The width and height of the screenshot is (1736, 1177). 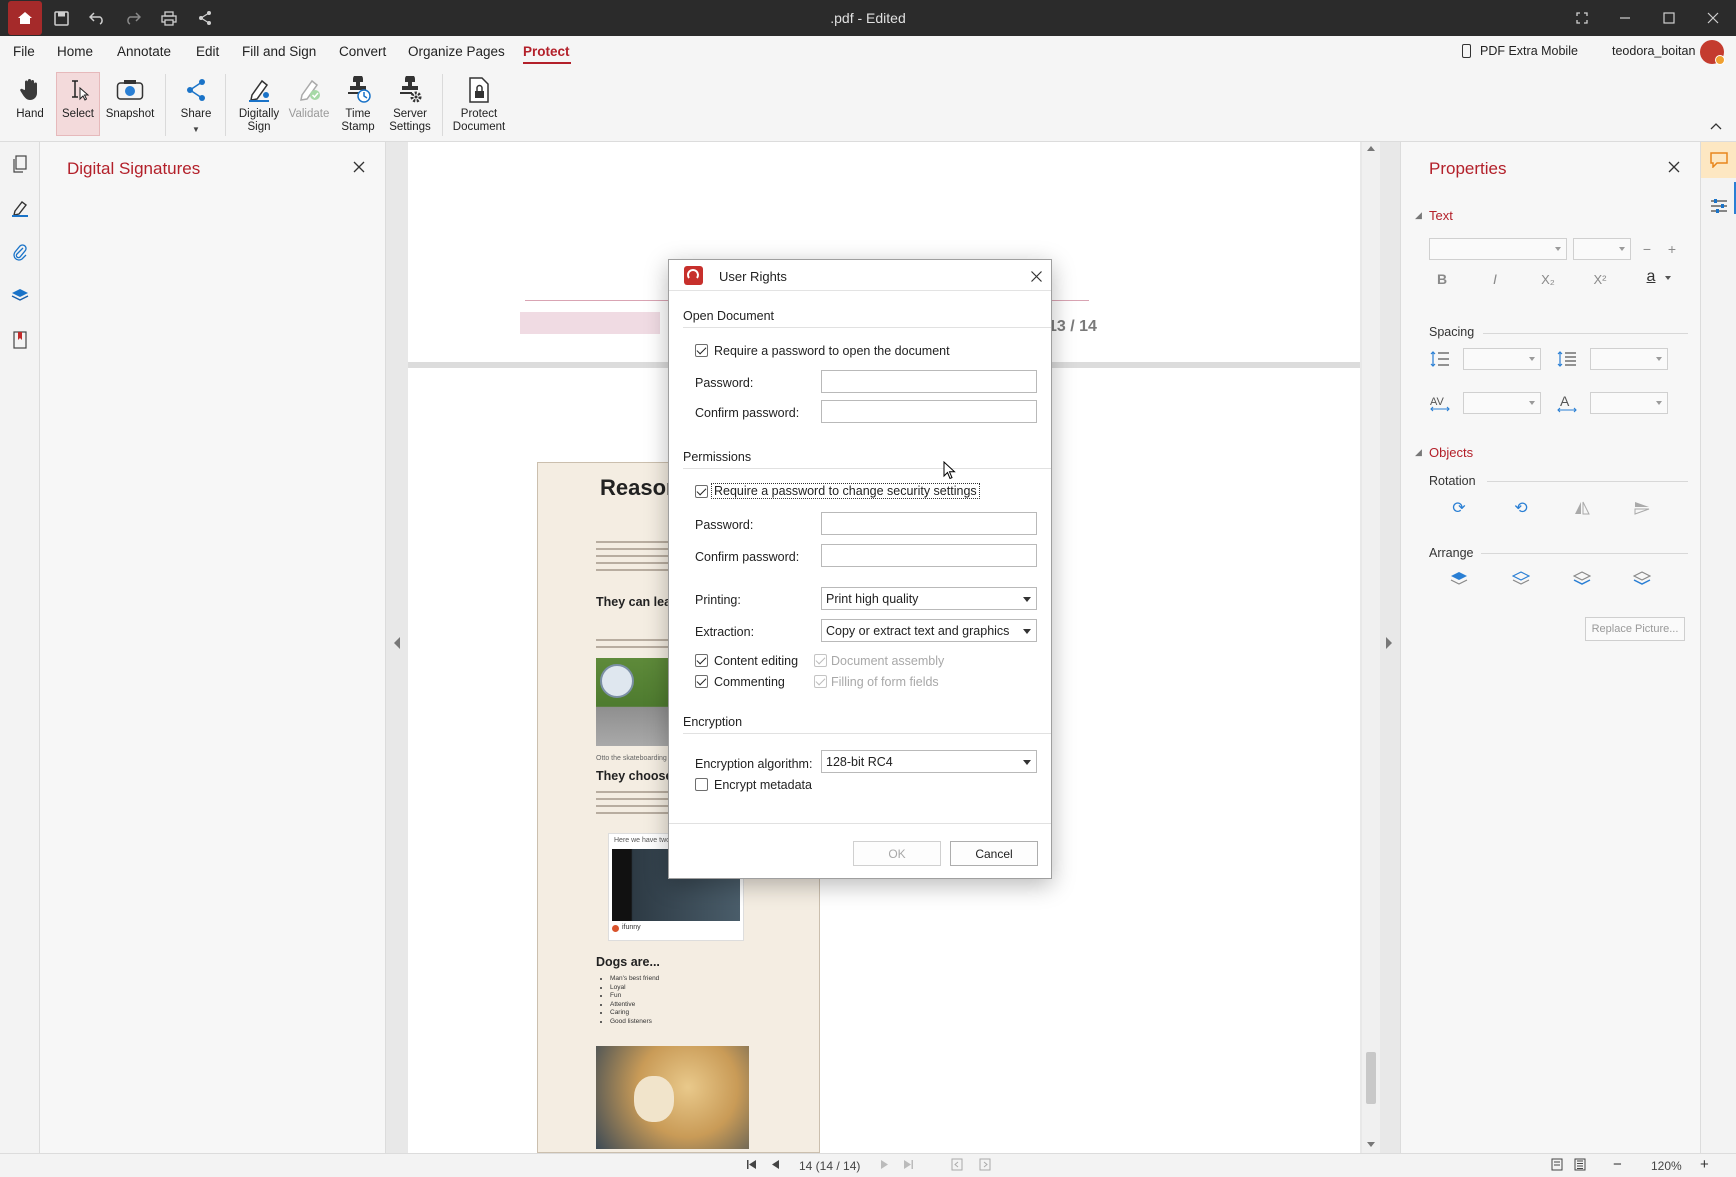 I want to click on baseline-shift-select, so click(x=1629, y=403).